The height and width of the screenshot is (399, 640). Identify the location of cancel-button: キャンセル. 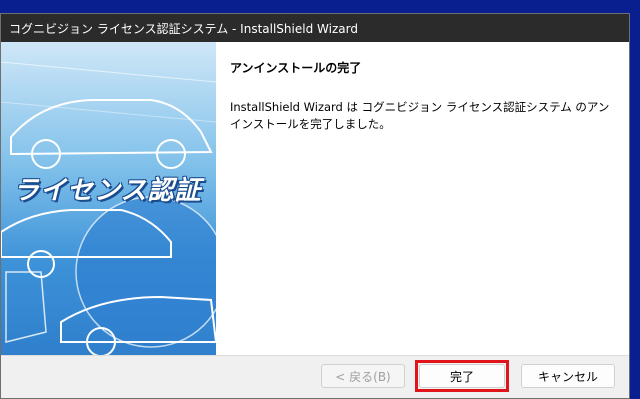
(568, 376).